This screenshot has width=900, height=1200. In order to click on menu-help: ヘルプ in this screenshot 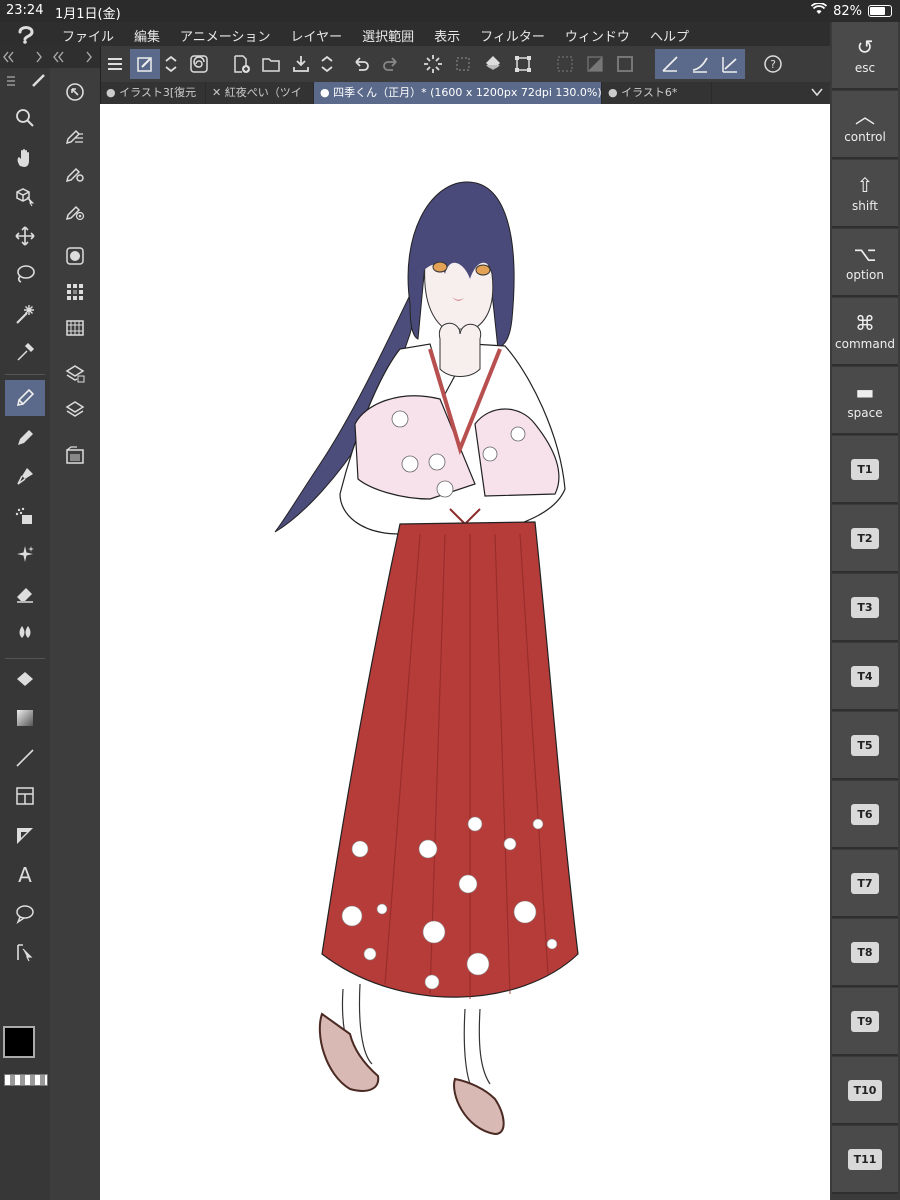, I will do `click(669, 35)`.